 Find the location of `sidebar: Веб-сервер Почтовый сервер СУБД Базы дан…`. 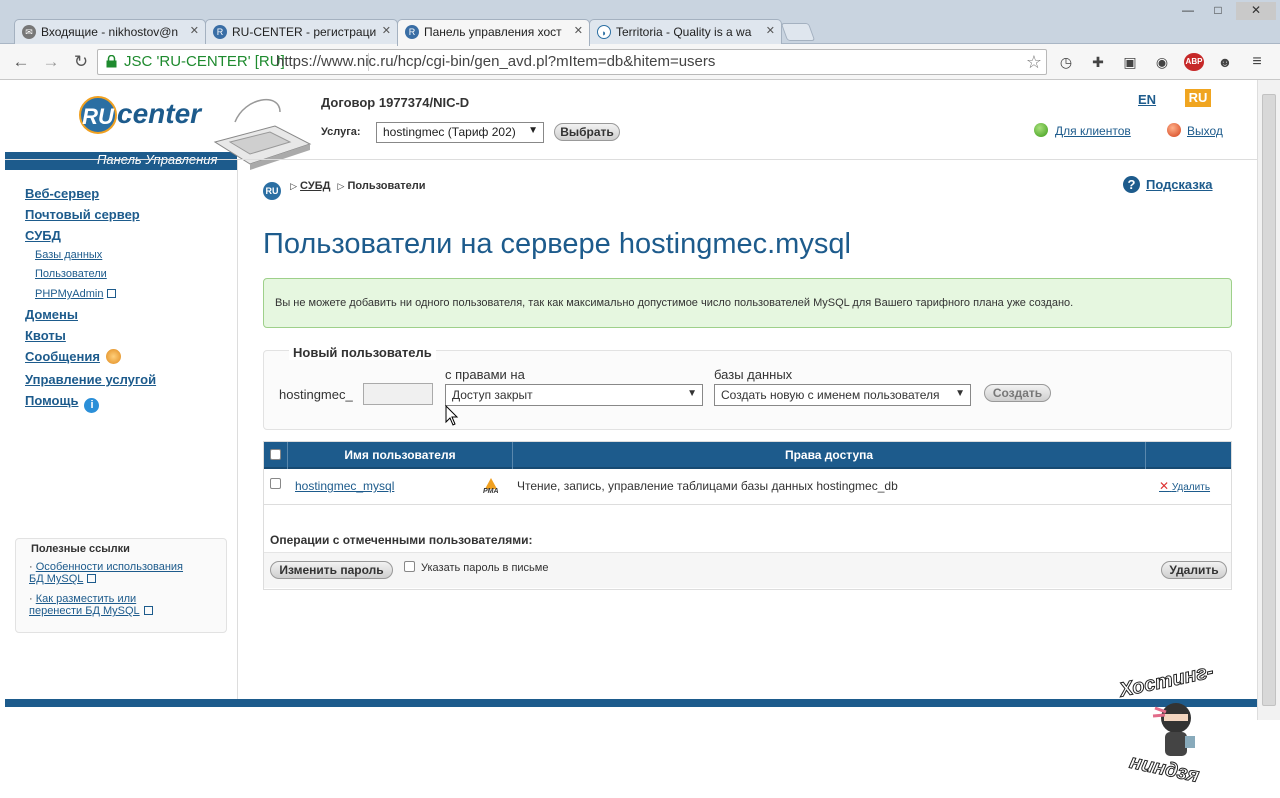

sidebar: Веб-сервер Почтовый сервер СУБД Базы дан… is located at coordinates (121, 430).